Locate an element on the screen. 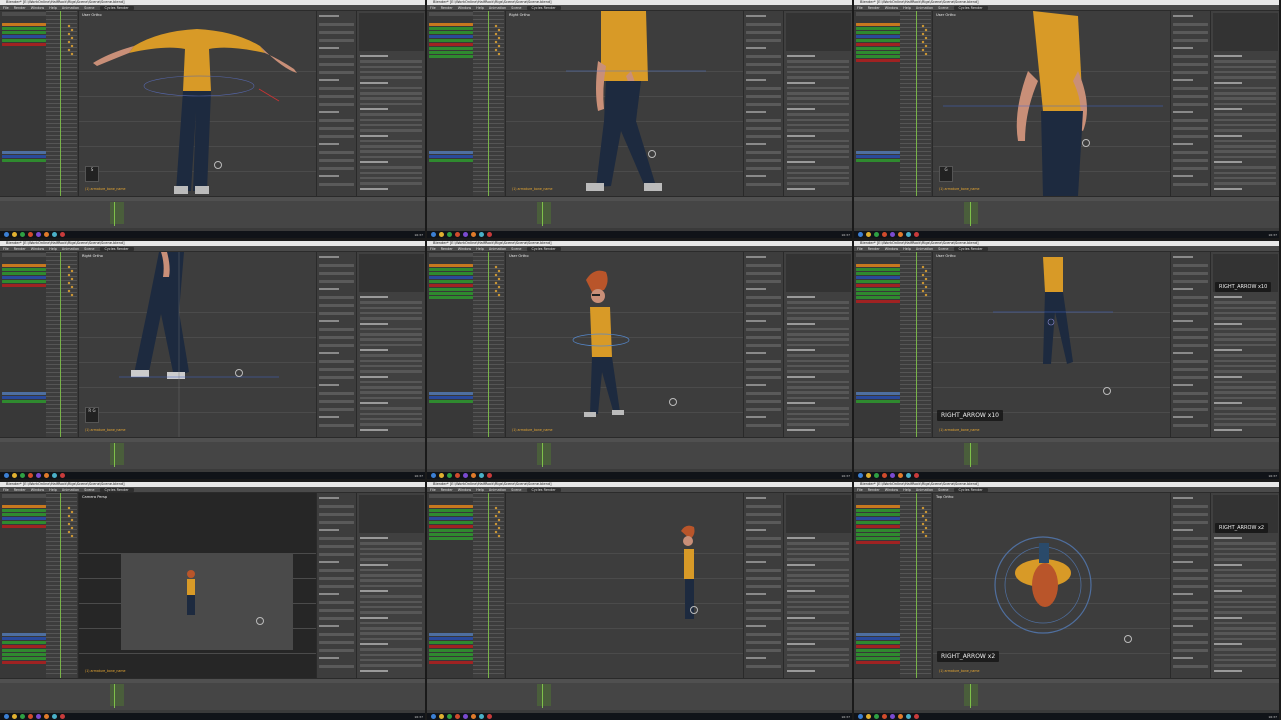  menu-item: Render is located at coordinates (874, 490).